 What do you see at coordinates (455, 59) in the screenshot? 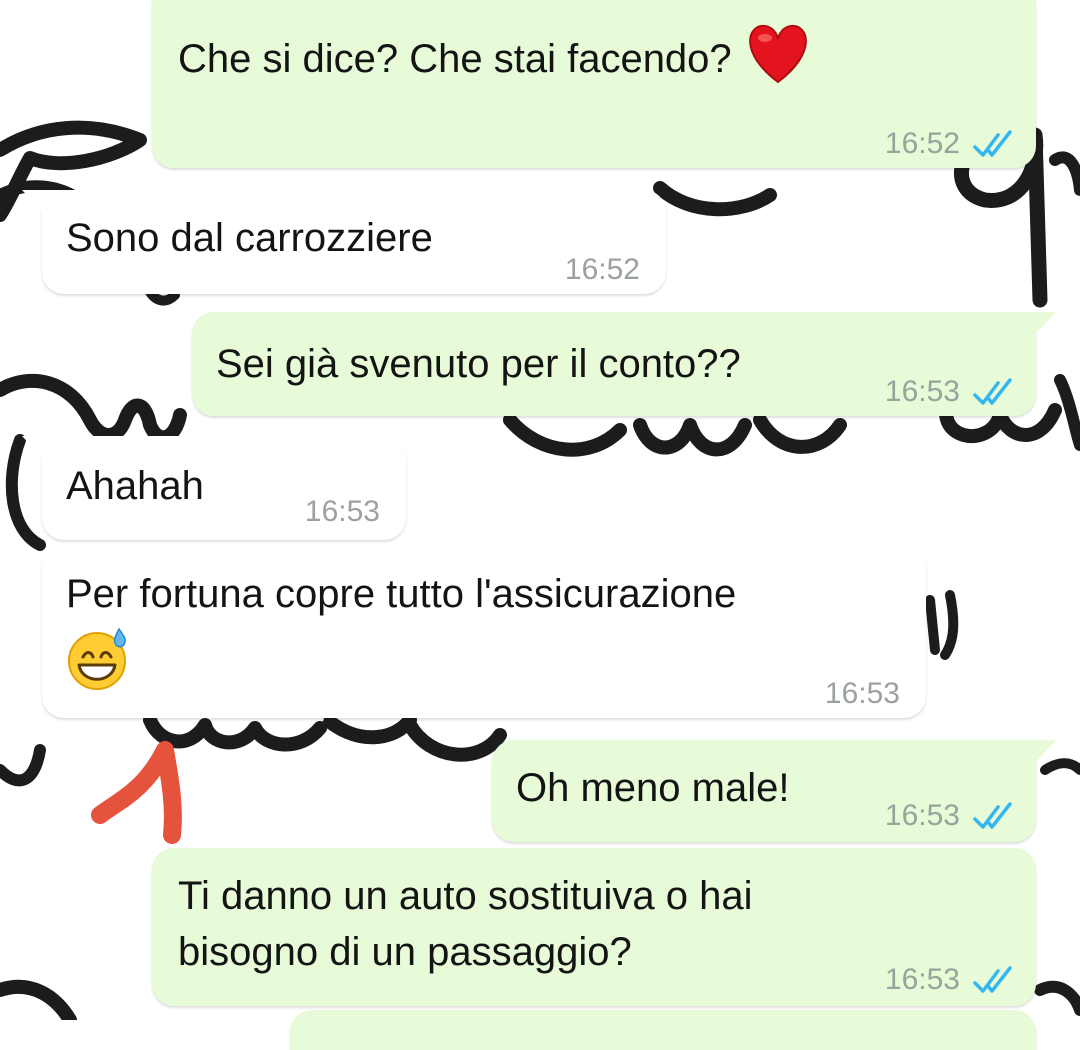
I see `message-text: Che si dice? Che stai facendo?` at bounding box center [455, 59].